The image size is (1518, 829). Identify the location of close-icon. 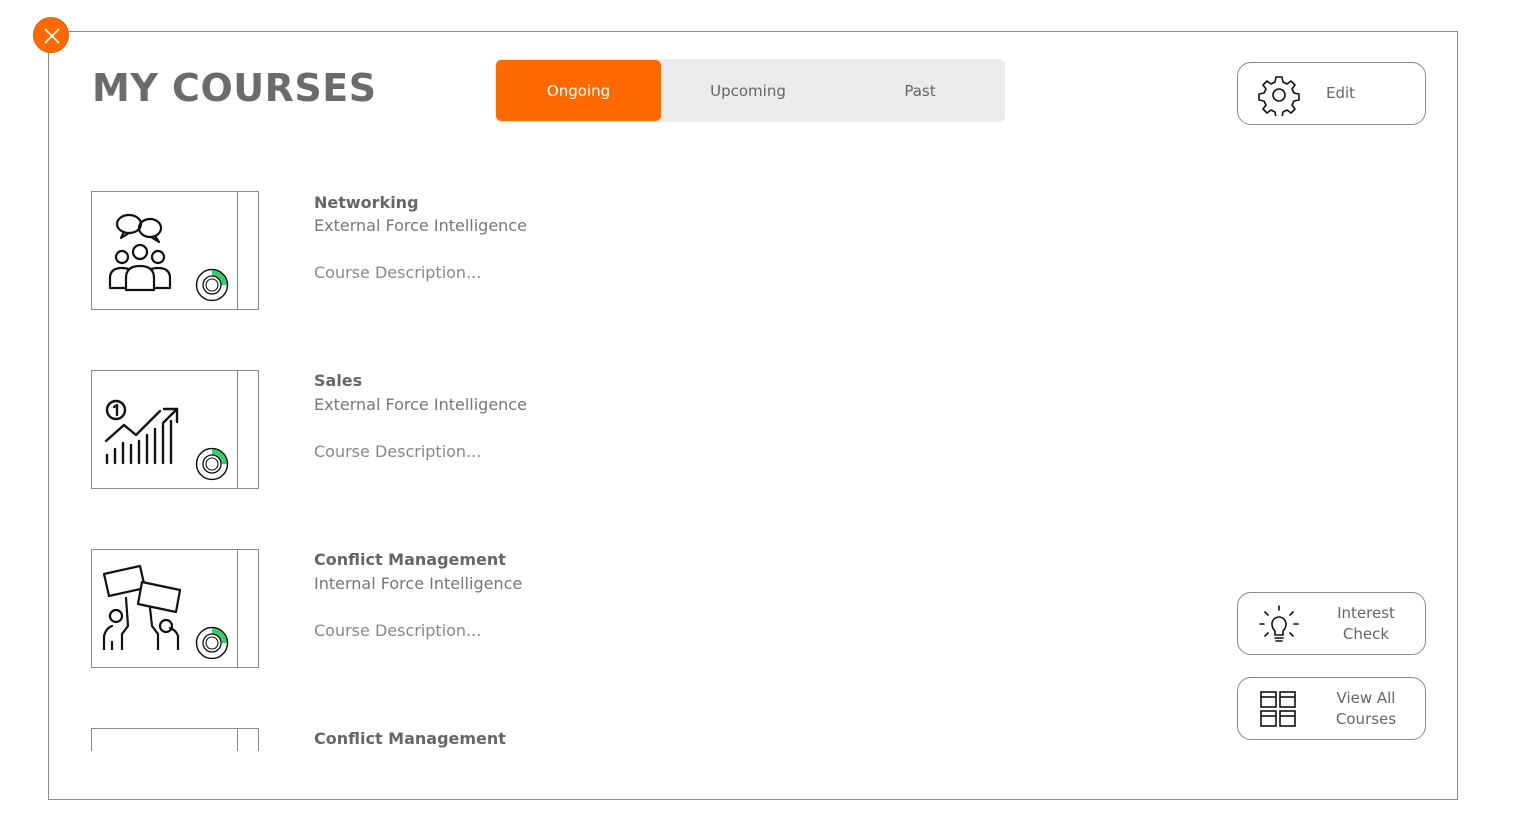
(52, 36).